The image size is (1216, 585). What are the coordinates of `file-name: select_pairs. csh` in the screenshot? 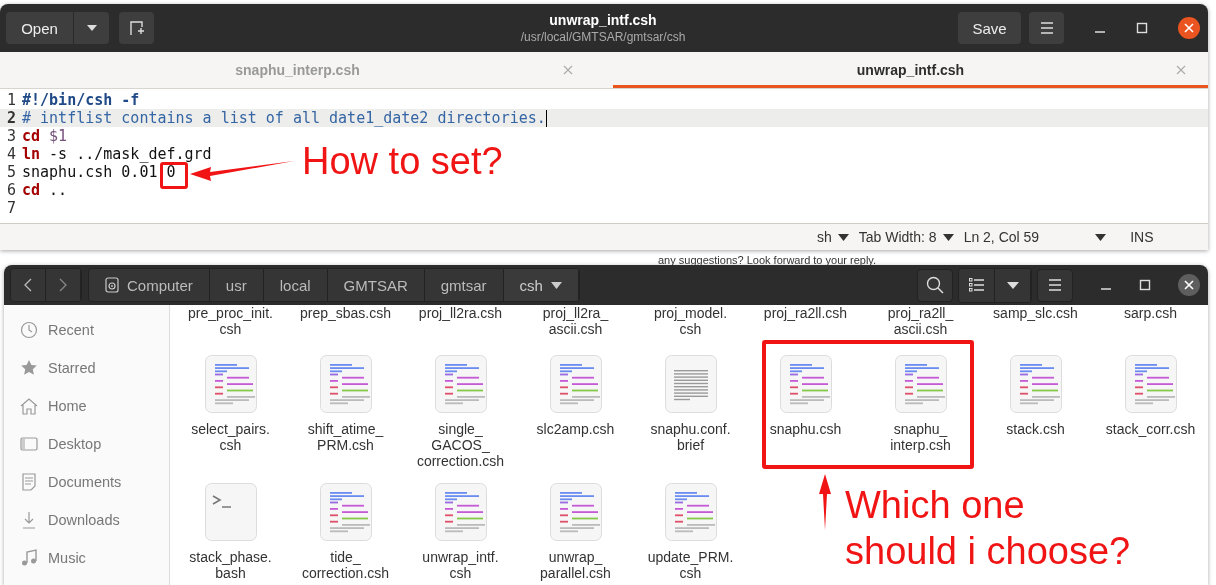 It's located at (230, 437).